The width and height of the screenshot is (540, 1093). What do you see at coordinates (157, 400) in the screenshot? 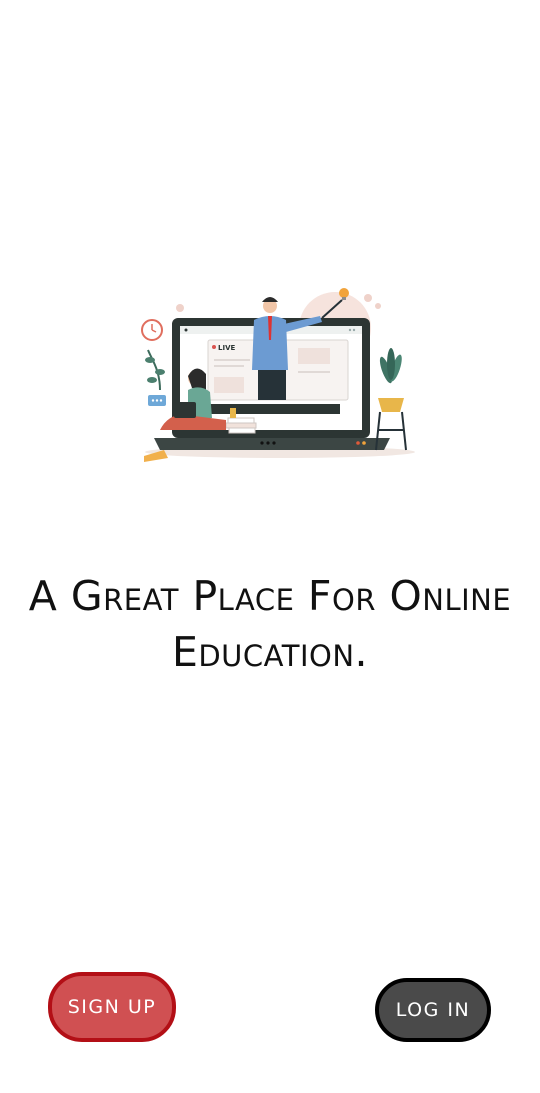
I see `chat-bubble-icon` at bounding box center [157, 400].